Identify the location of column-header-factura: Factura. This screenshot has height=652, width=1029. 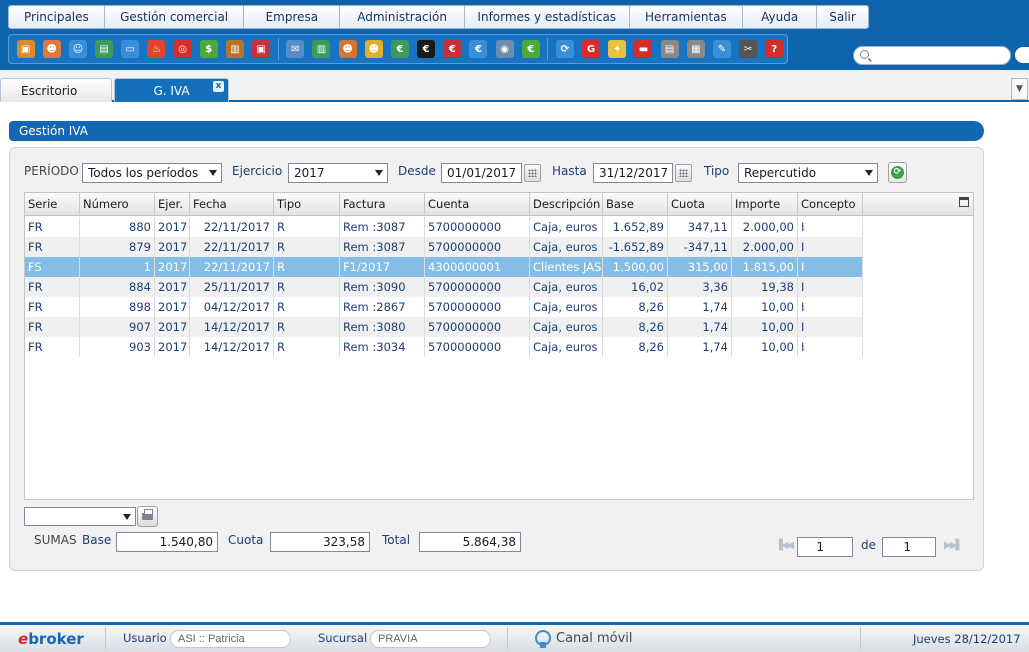
(382, 204).